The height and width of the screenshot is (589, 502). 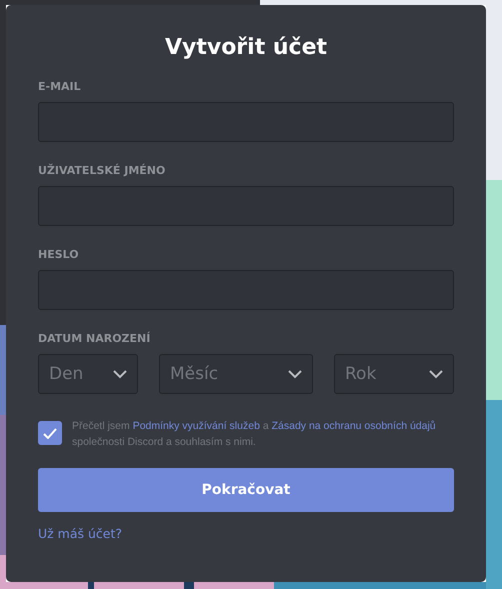 What do you see at coordinates (95, 338) in the screenshot?
I see `field-label: DATUM NAROZENÍ` at bounding box center [95, 338].